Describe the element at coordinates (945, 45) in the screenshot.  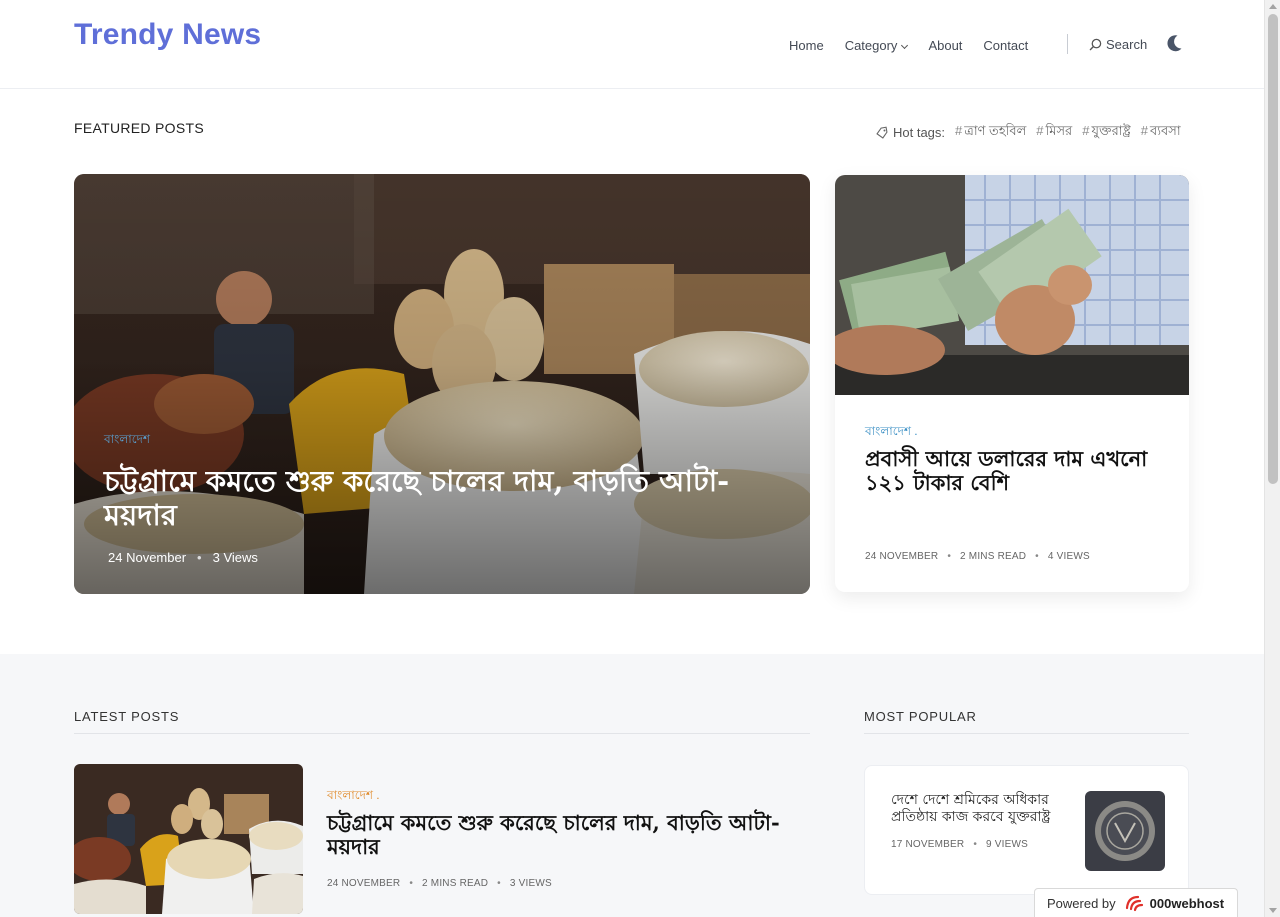
I see `nav-about: About` at that location.